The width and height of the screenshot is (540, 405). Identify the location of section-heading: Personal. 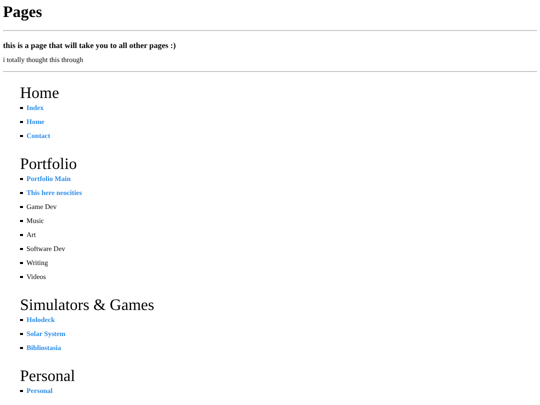
(48, 376).